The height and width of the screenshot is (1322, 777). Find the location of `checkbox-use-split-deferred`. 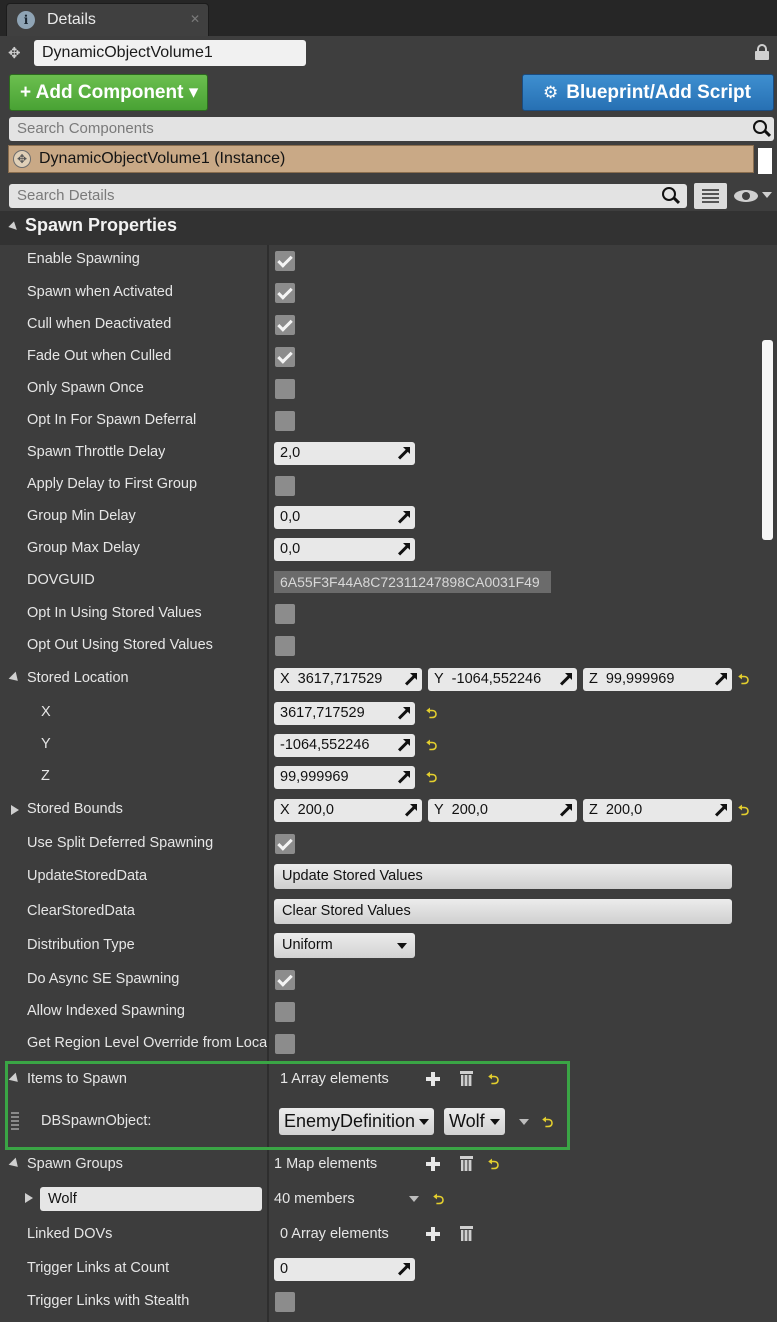

checkbox-use-split-deferred is located at coordinates (285, 844).